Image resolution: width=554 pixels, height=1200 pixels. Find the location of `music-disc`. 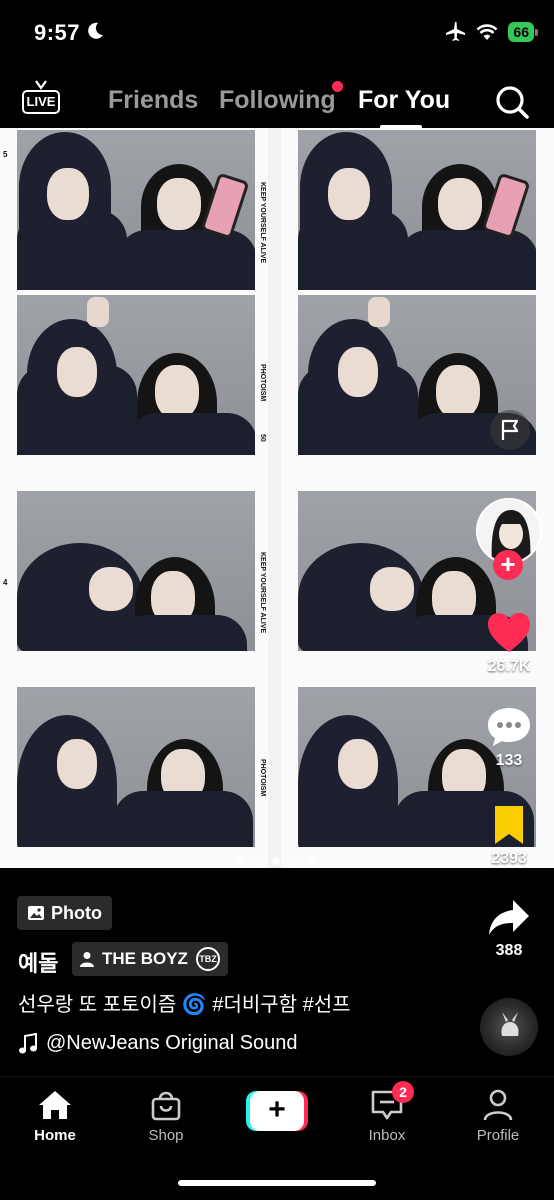

music-disc is located at coordinates (509, 1027).